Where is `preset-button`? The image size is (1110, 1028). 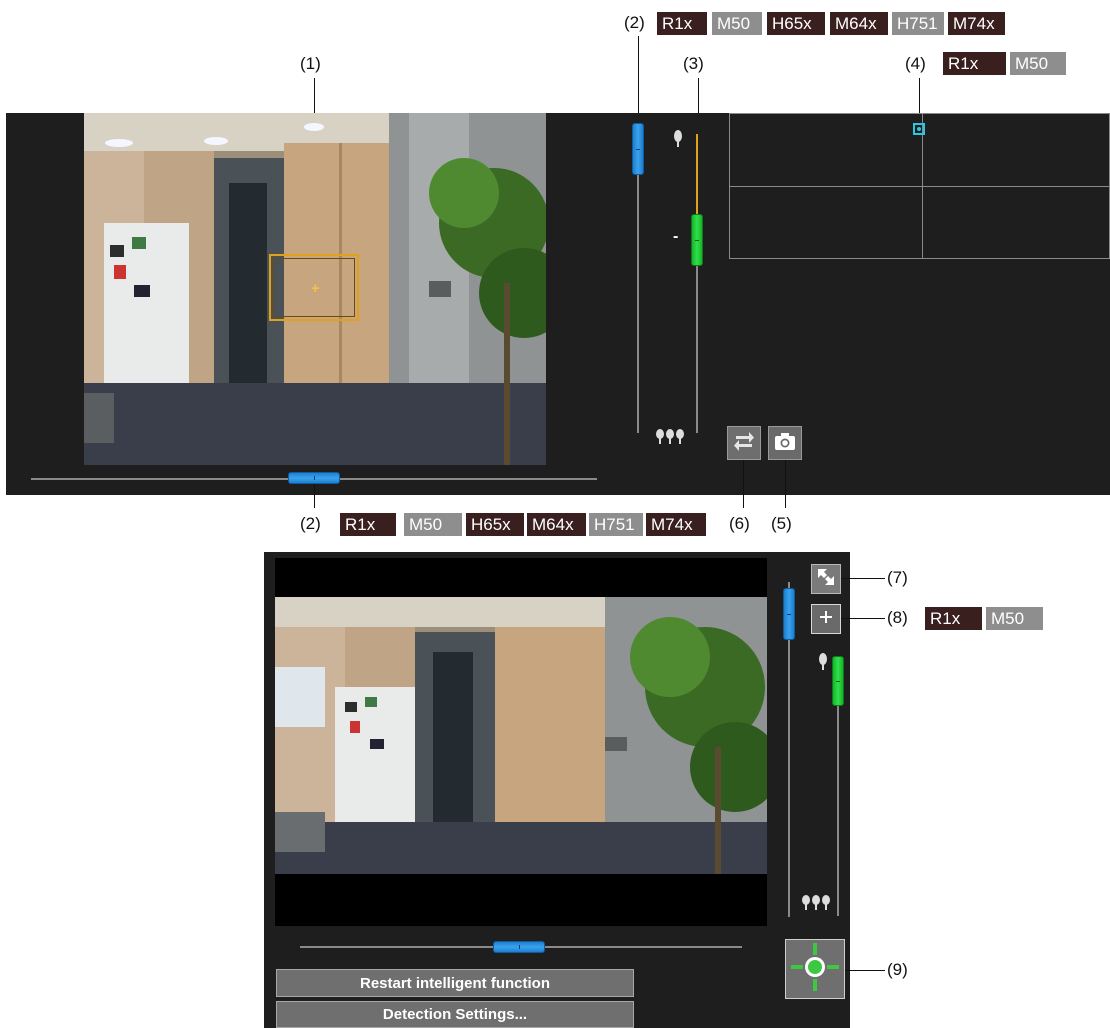 preset-button is located at coordinates (815, 969).